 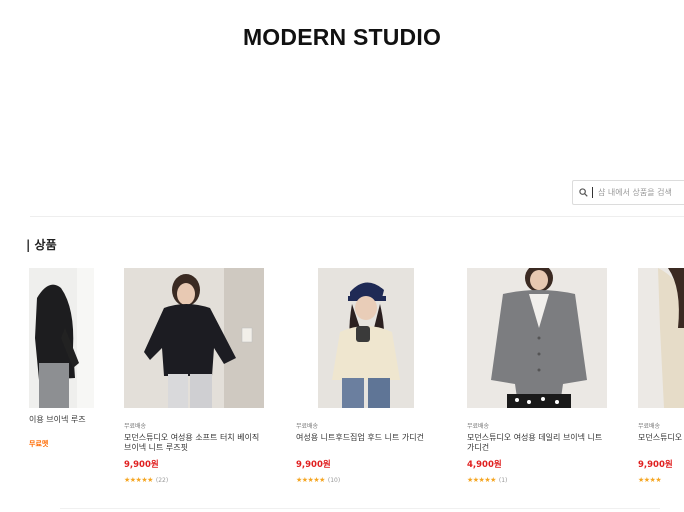 What do you see at coordinates (641, 192) in the screenshot?
I see `search-input` at bounding box center [641, 192].